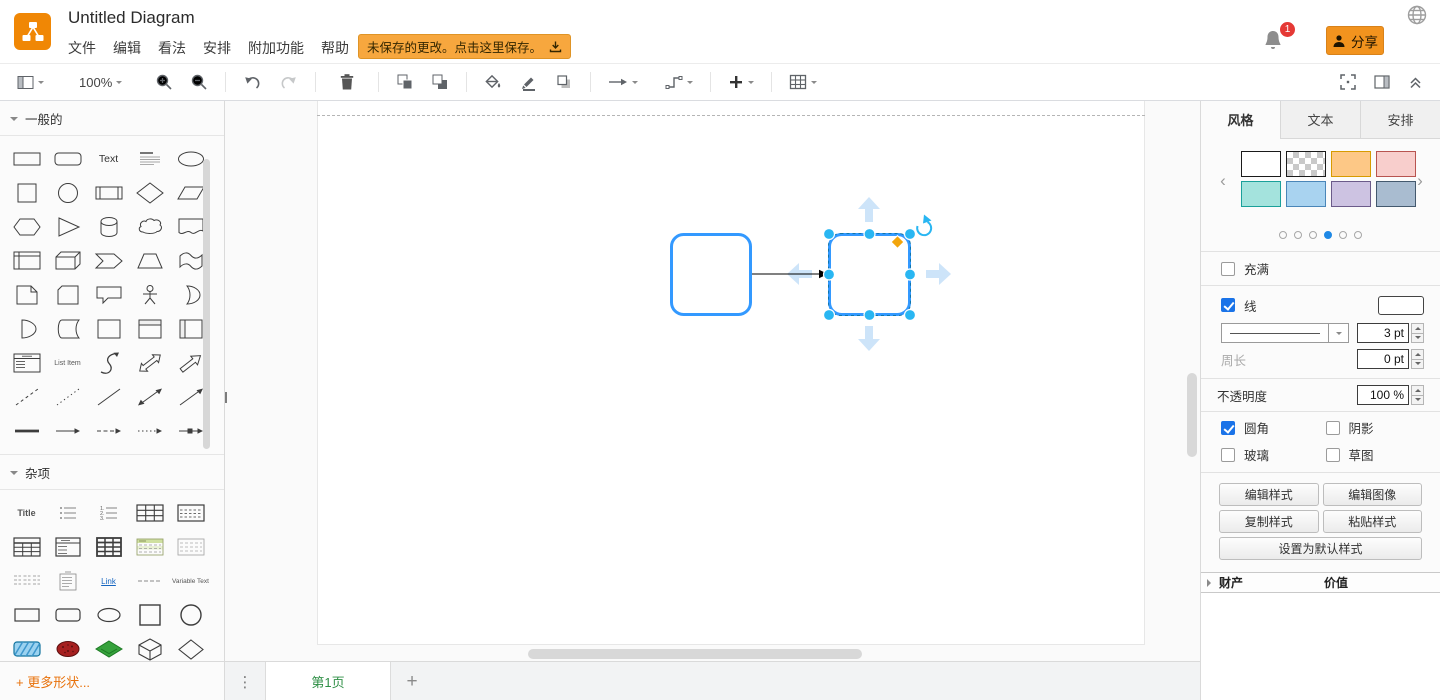  Describe the element at coordinates (109, 295) in the screenshot. I see `shape-callout` at that location.